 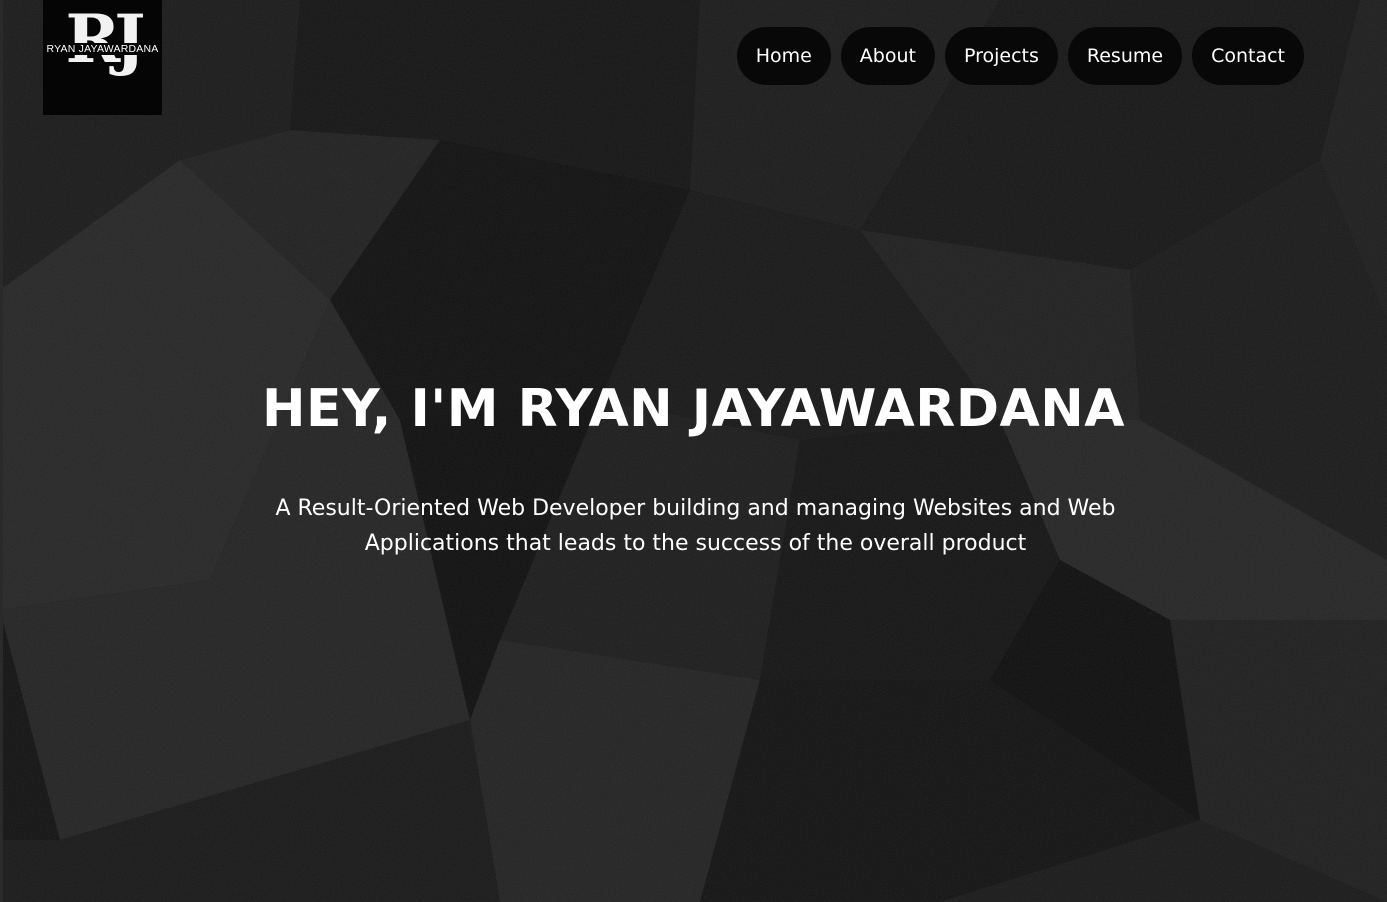 What do you see at coordinates (1, 451) in the screenshot?
I see `window-edge` at bounding box center [1, 451].